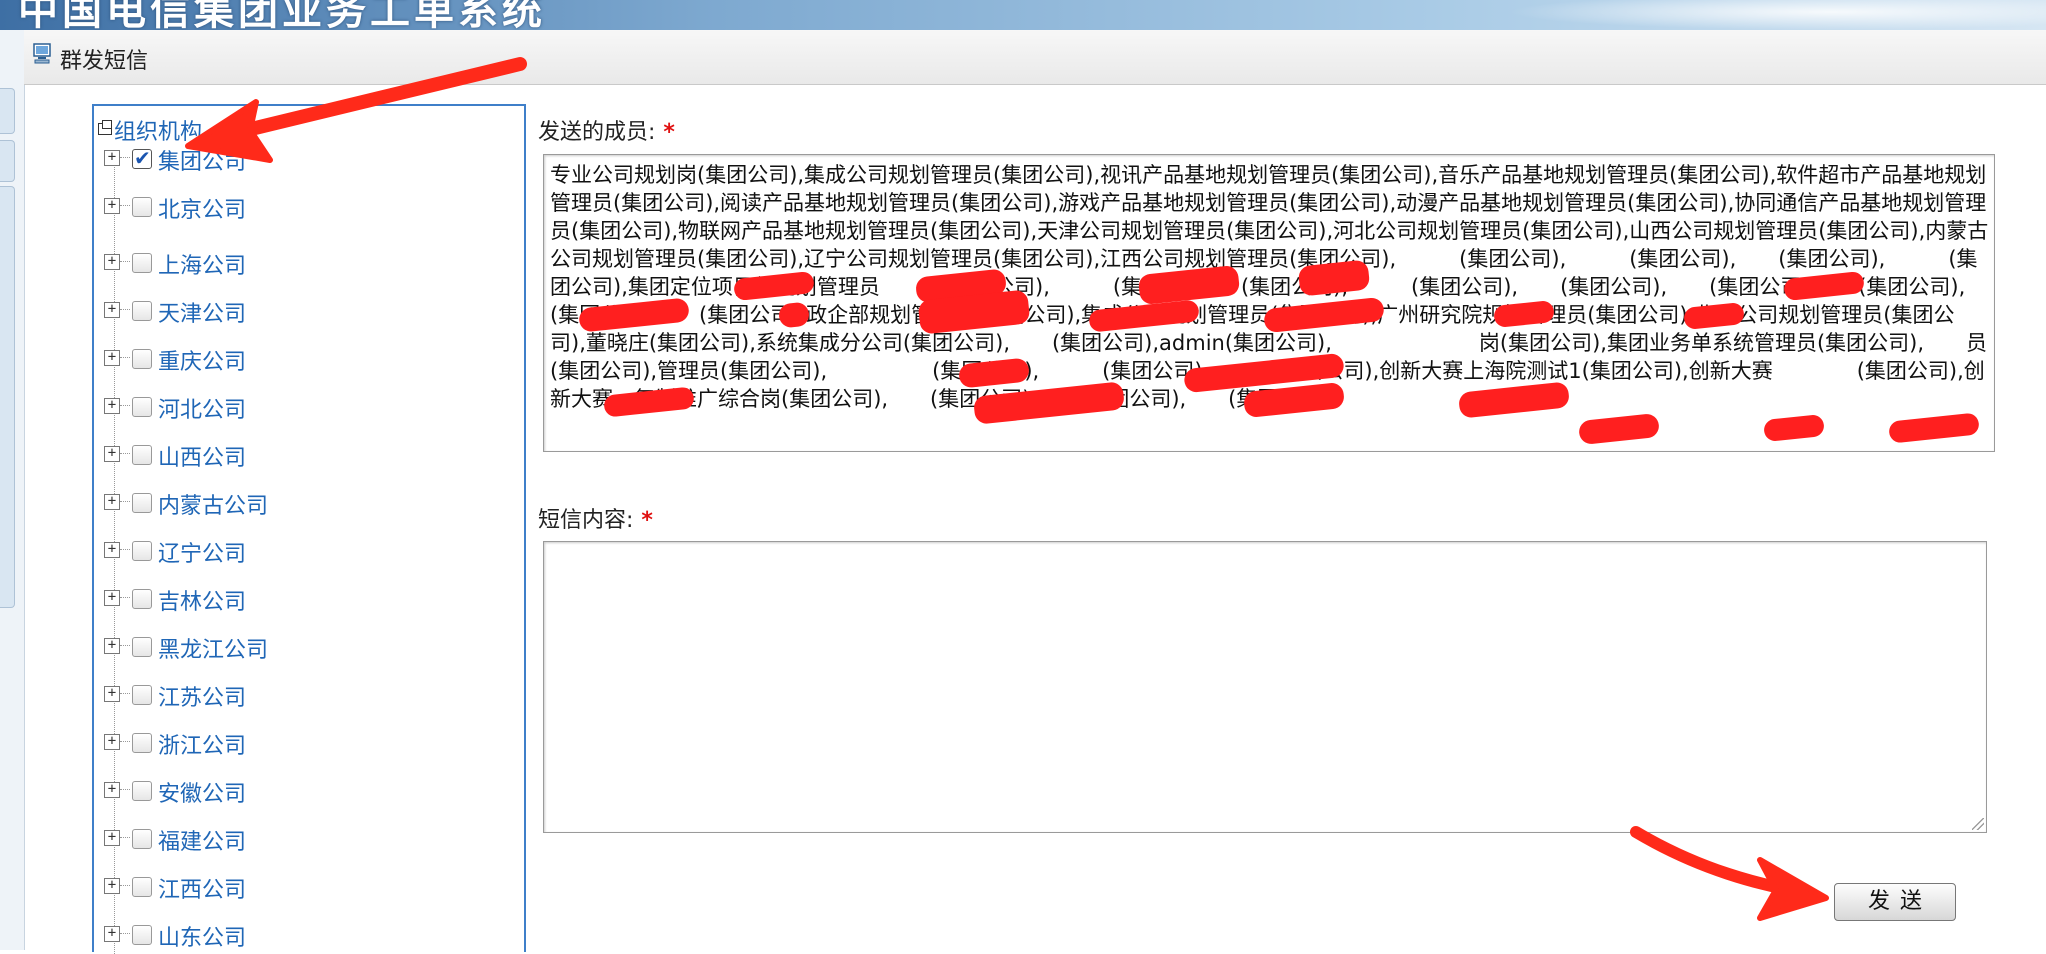 This screenshot has height=954, width=2046. What do you see at coordinates (1776, 15) in the screenshot?
I see `banner-decoration` at bounding box center [1776, 15].